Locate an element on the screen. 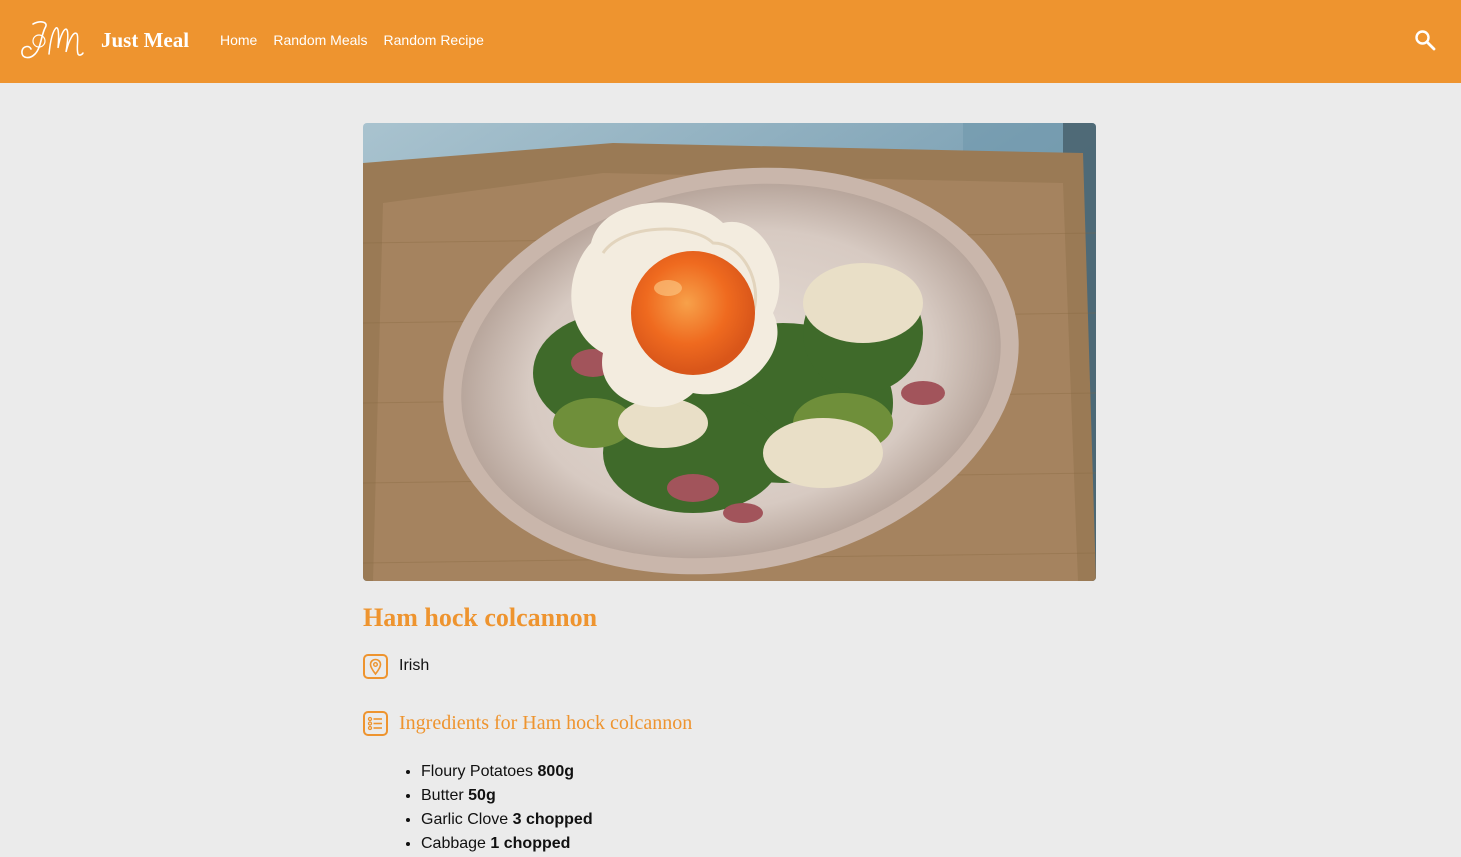 Image resolution: width=1461 pixels, height=857 pixels. ingredient-name: Floury Potatoes is located at coordinates (477, 771).